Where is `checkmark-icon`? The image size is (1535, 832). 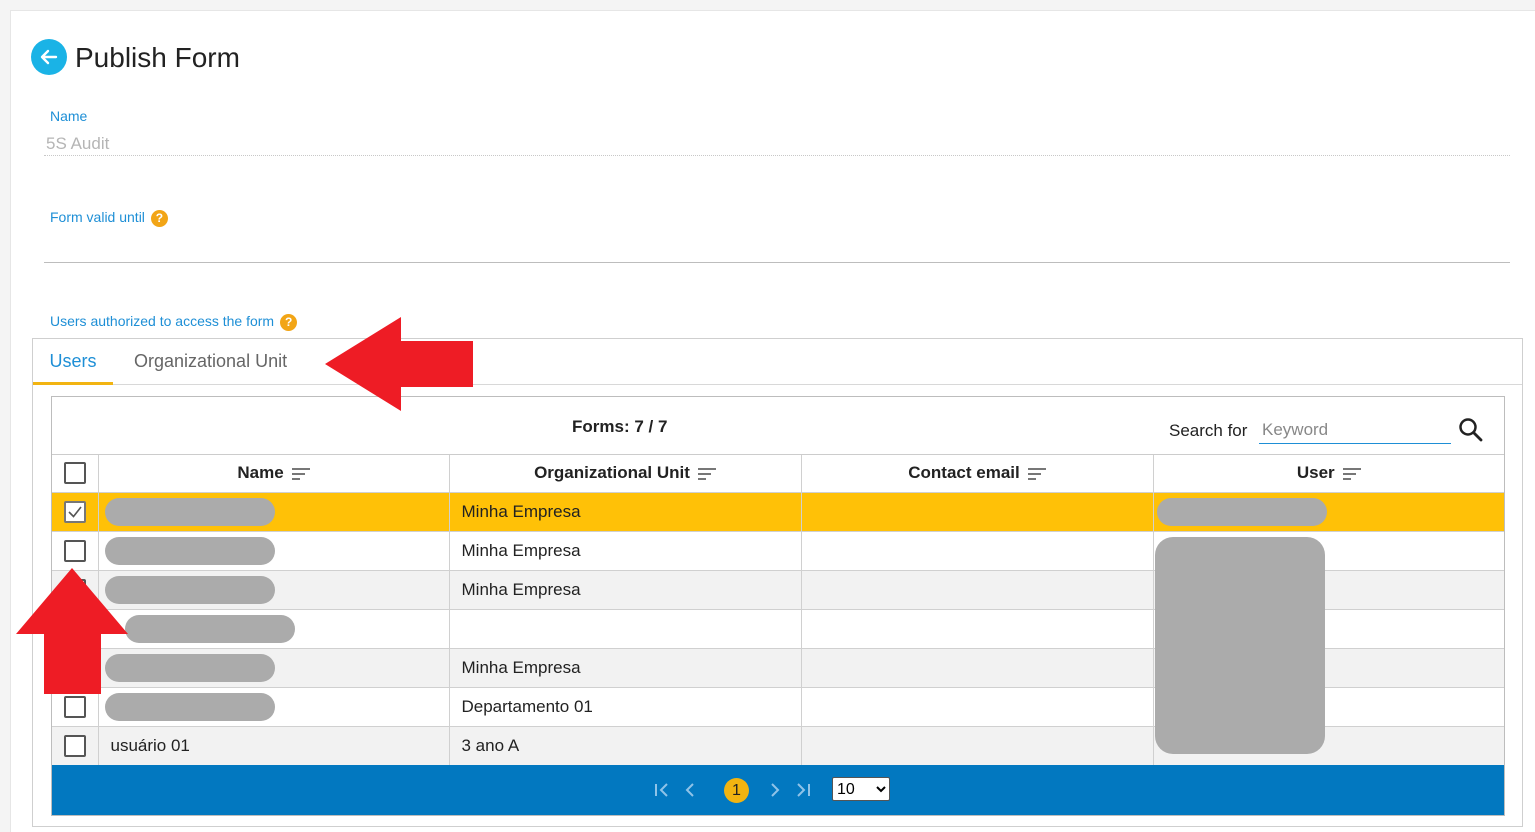
checkmark-icon is located at coordinates (75, 512).